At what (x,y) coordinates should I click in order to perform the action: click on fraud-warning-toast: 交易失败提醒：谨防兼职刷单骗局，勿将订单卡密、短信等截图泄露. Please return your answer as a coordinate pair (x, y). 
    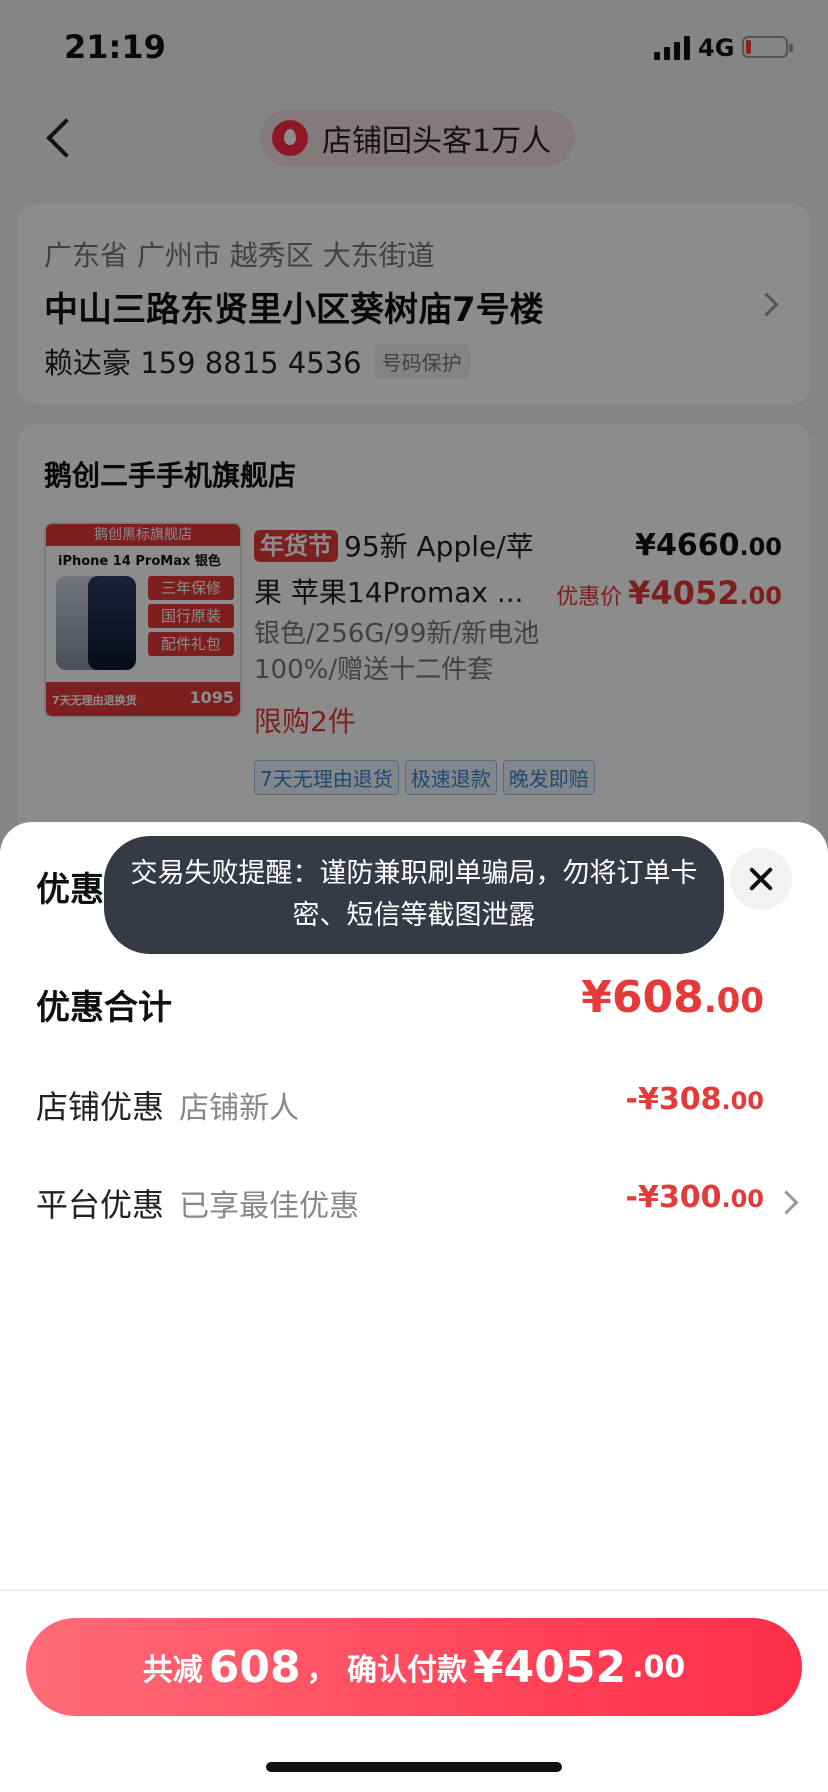
    Looking at the image, I should click on (414, 895).